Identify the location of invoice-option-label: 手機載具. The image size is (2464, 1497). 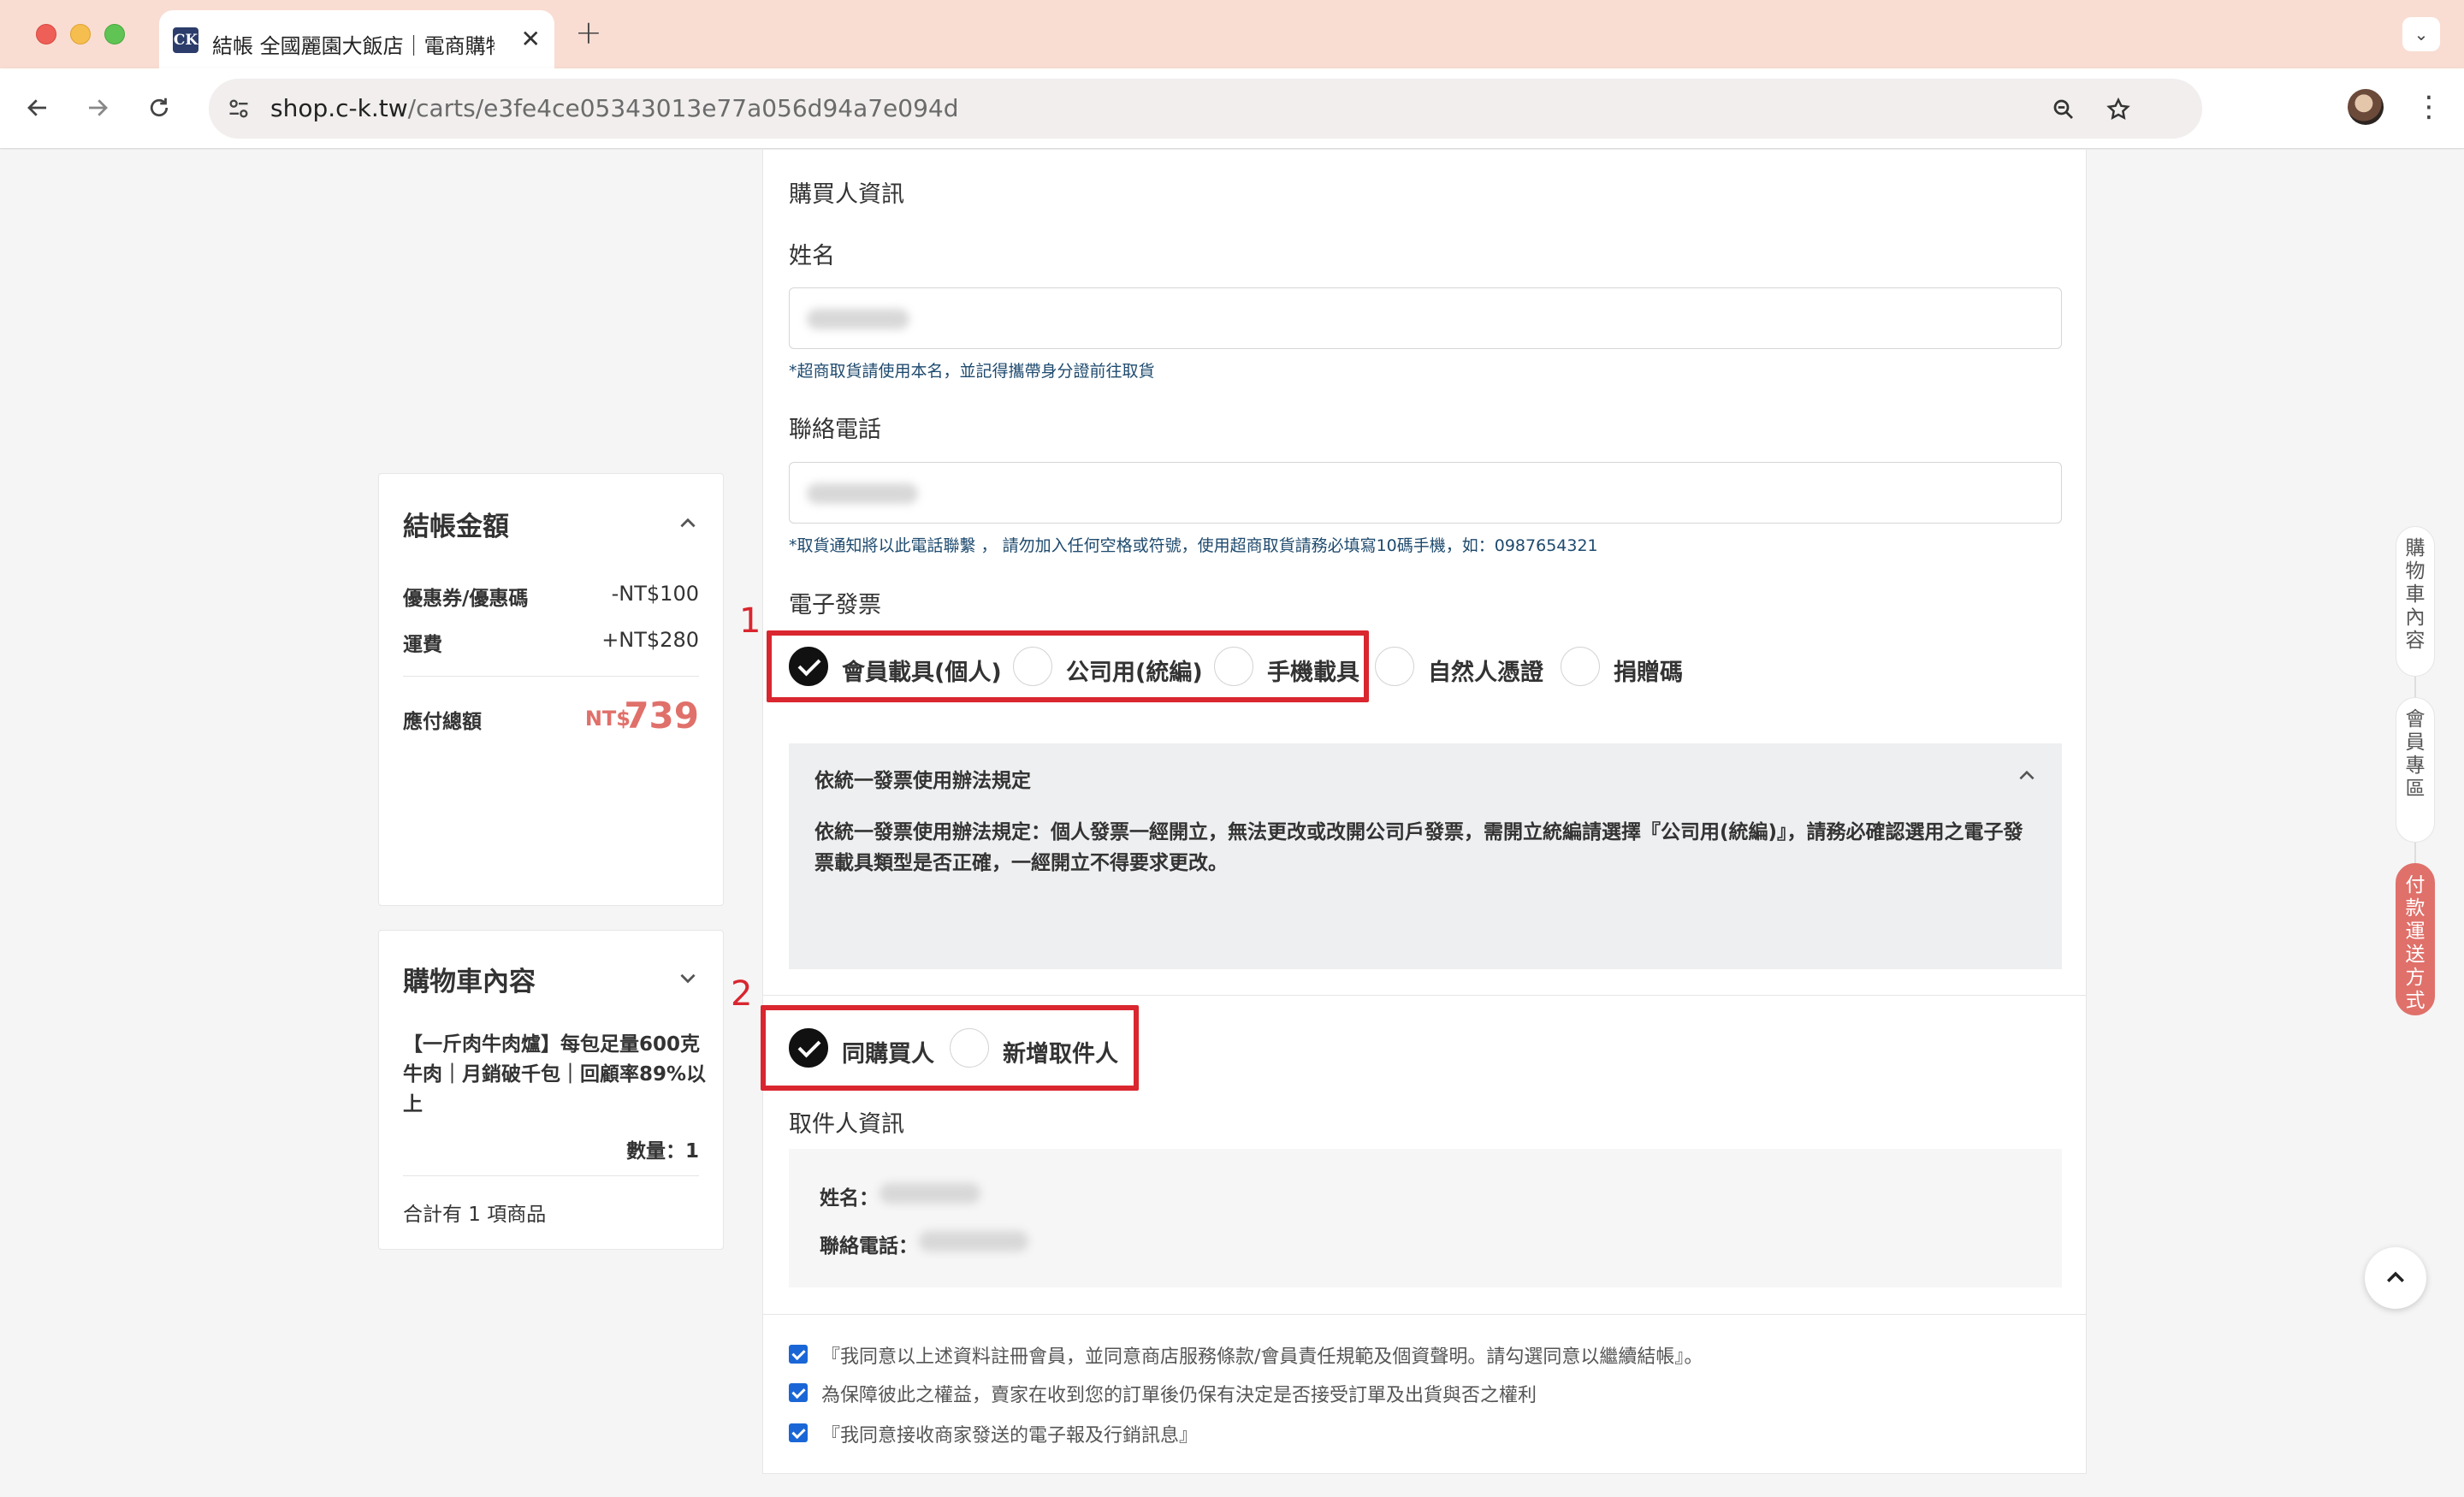
(1313, 670).